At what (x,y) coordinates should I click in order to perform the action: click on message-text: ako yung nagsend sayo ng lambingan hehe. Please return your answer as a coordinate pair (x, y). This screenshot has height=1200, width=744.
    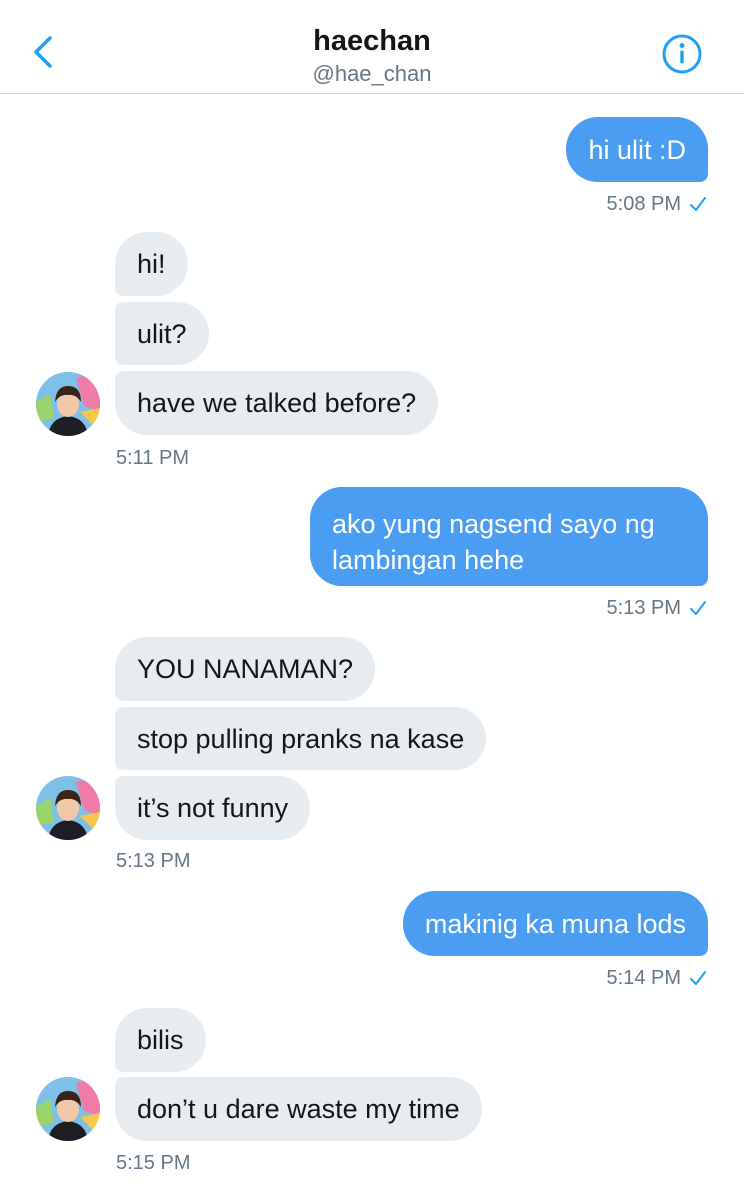
    Looking at the image, I should click on (493, 542).